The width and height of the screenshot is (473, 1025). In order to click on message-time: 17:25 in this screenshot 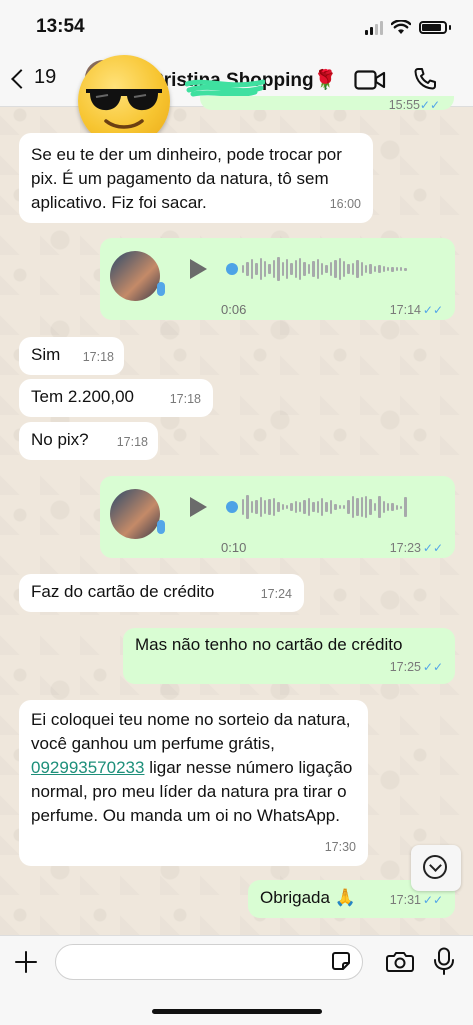, I will do `click(405, 667)`.